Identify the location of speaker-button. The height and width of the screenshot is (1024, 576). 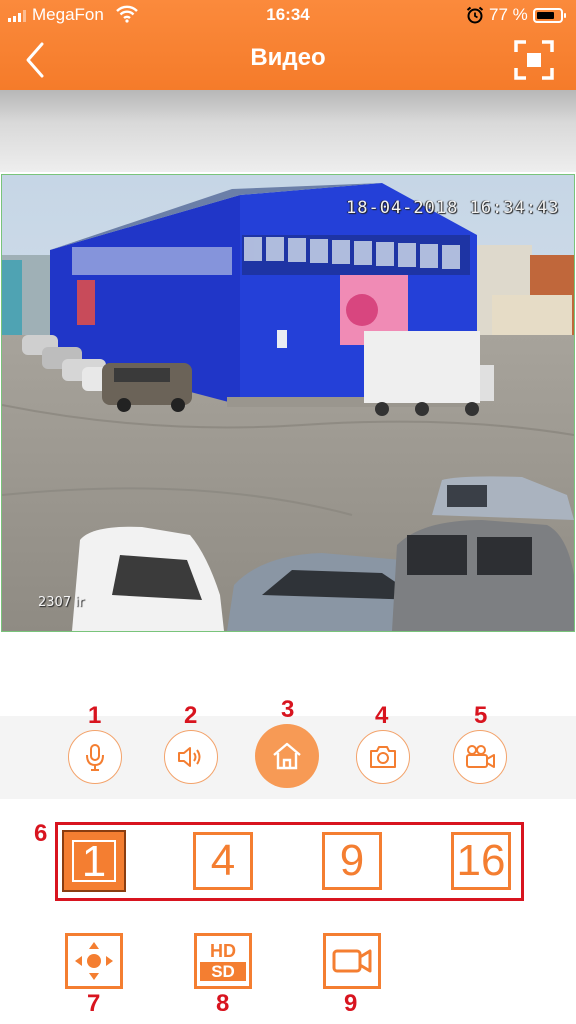
(191, 757).